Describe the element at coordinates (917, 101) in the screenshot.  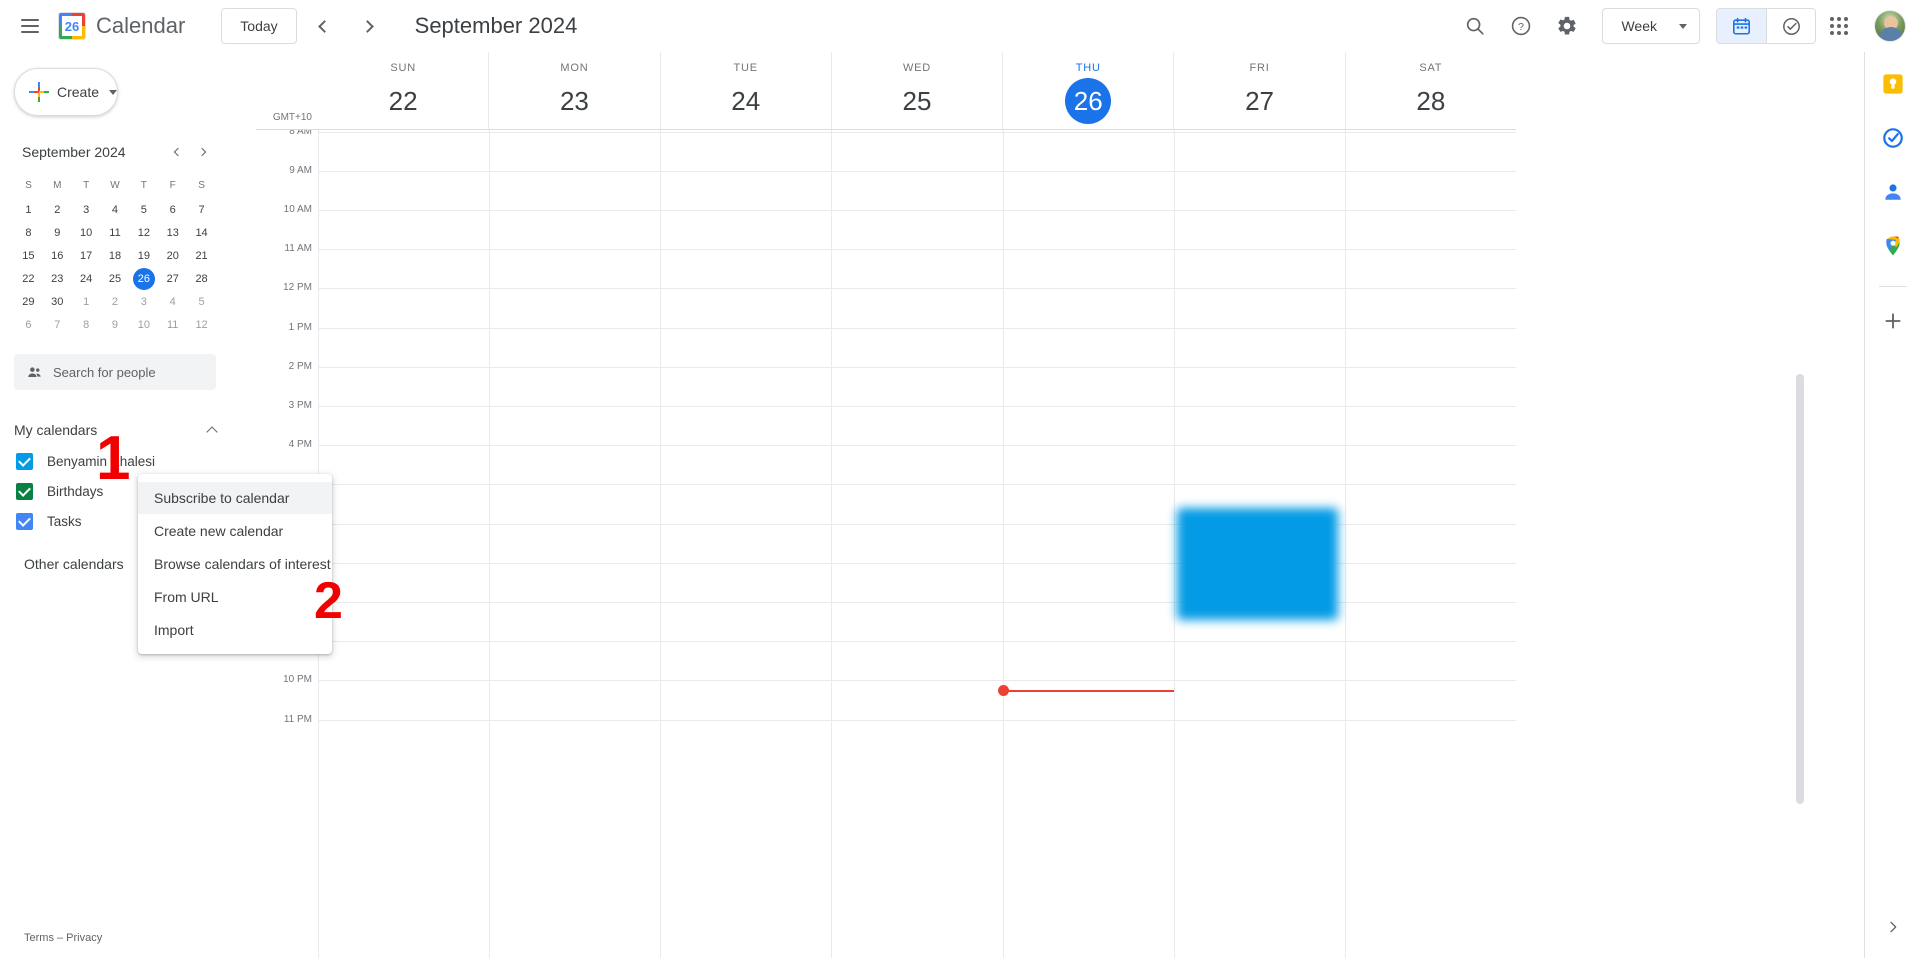
I see `day-number-button: 25` at that location.